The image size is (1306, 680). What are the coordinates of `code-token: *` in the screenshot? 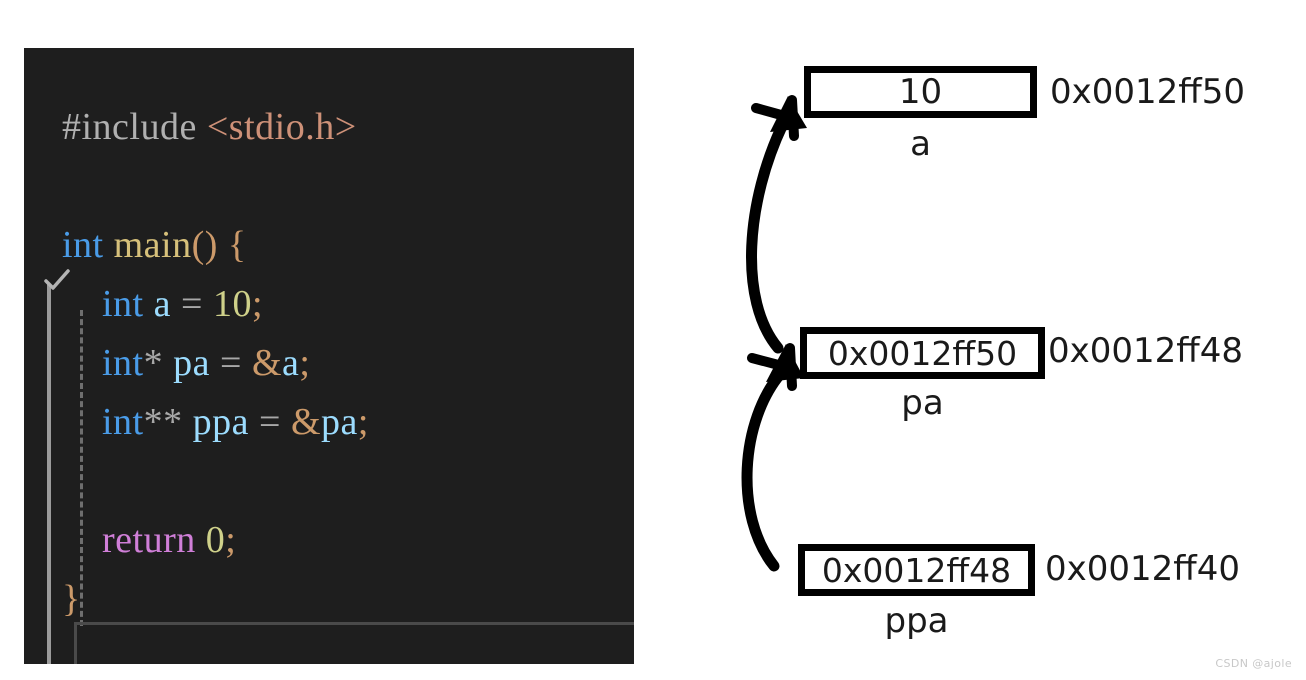 It's located at (153, 363).